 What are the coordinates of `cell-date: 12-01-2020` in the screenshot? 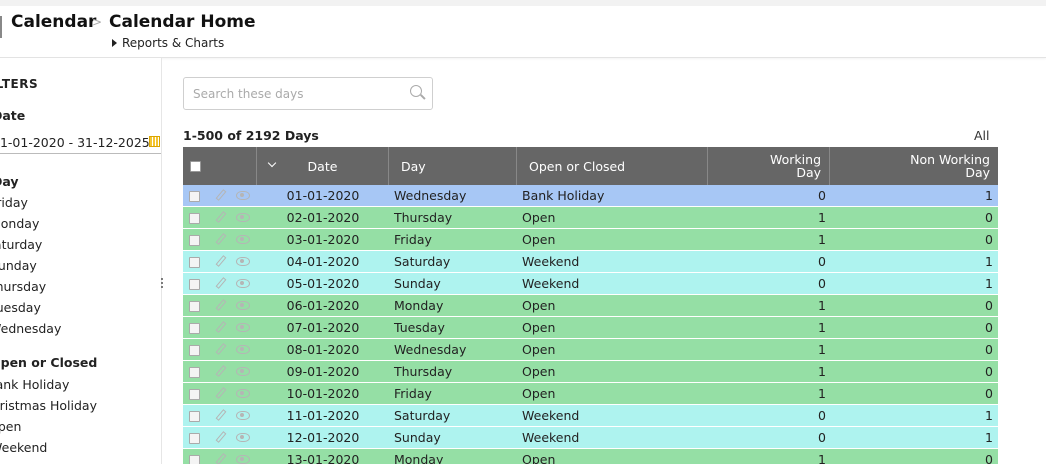 It's located at (323, 437).